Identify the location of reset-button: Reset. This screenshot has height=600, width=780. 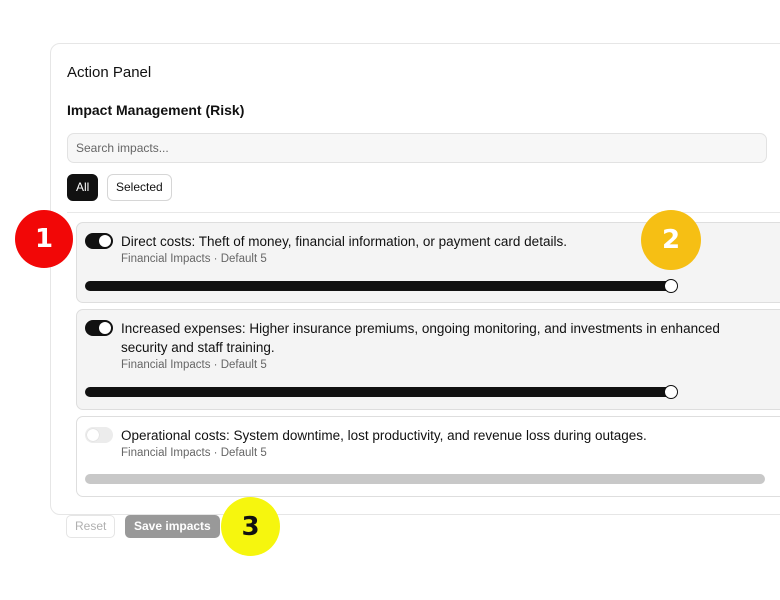
(91, 526).